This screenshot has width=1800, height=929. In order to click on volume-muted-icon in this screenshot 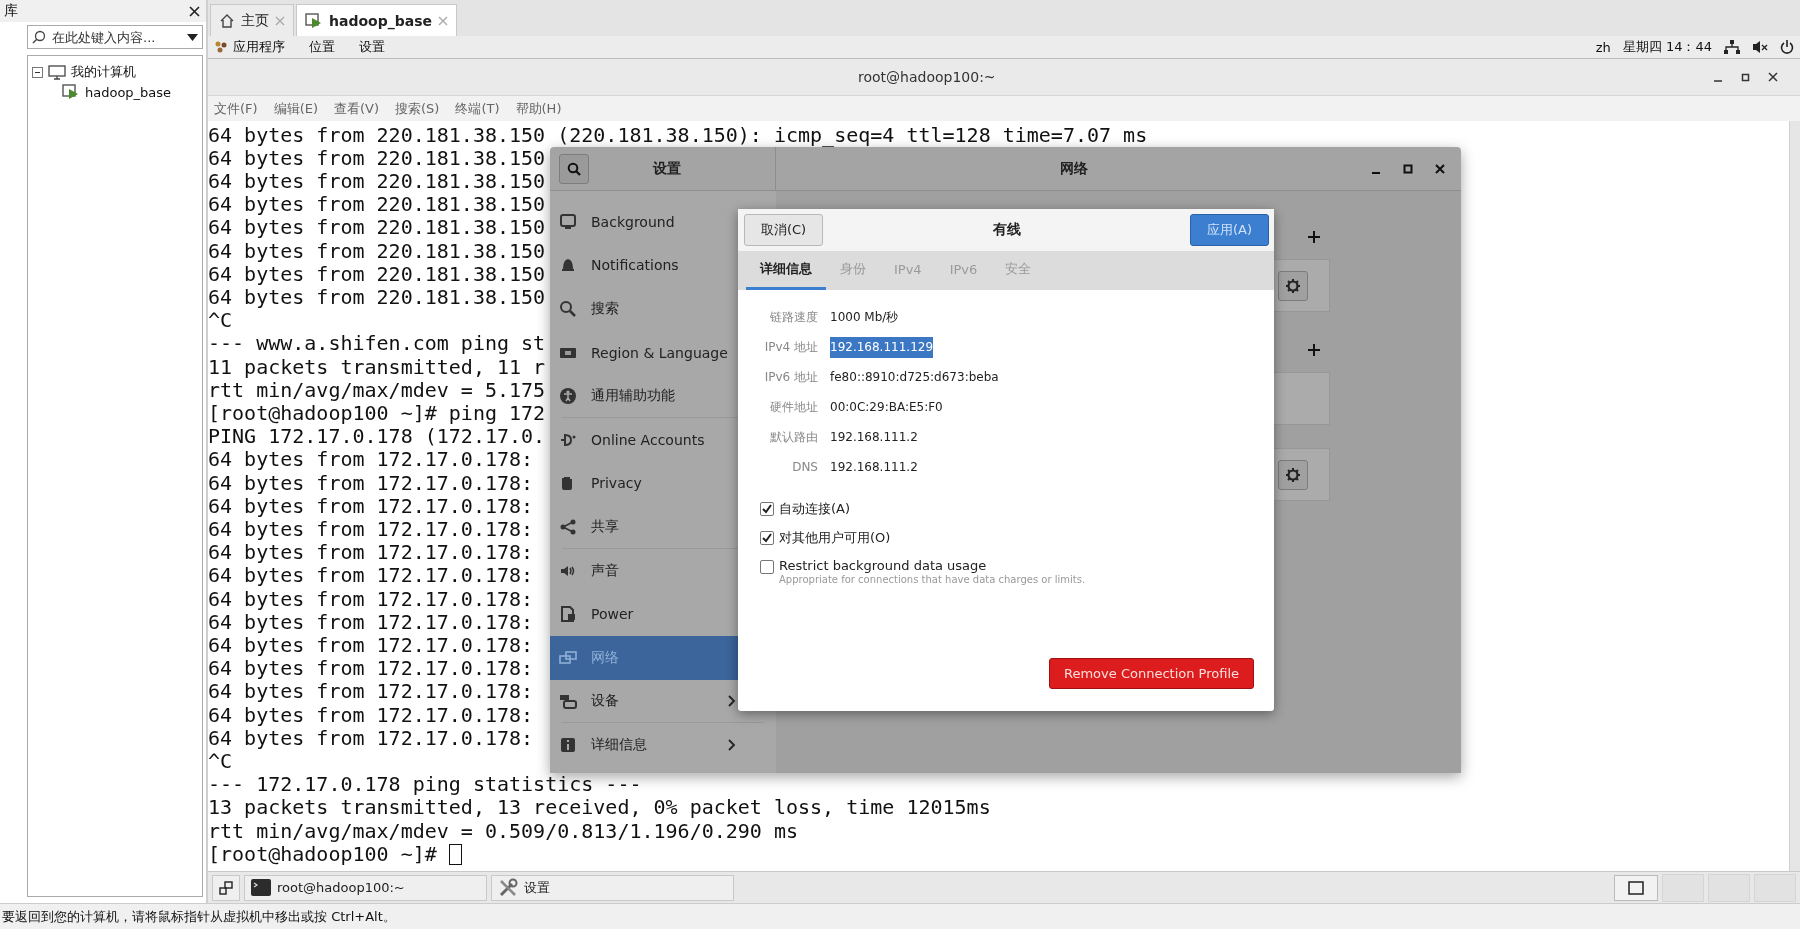, I will do `click(1760, 47)`.